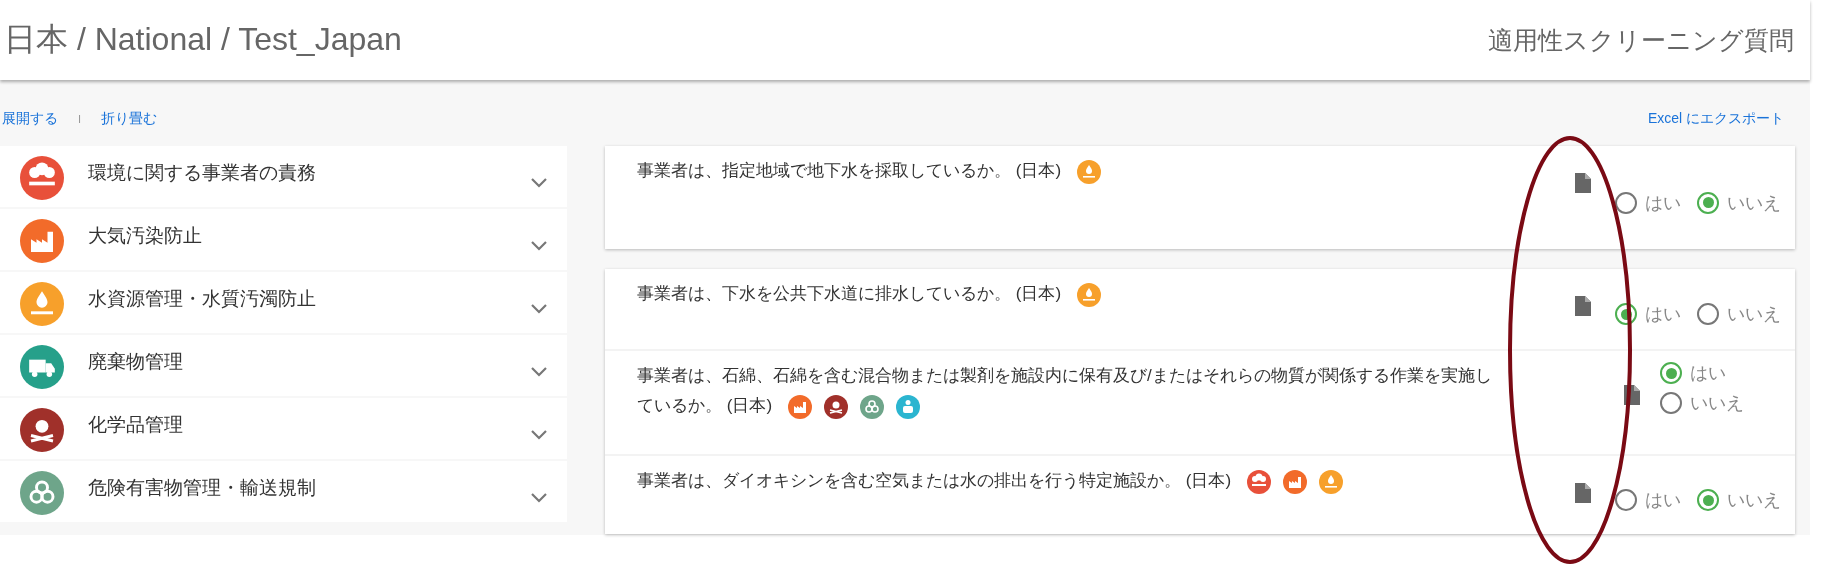 The height and width of the screenshot is (570, 1846). I want to click on expand-link: 展開する, so click(30, 119).